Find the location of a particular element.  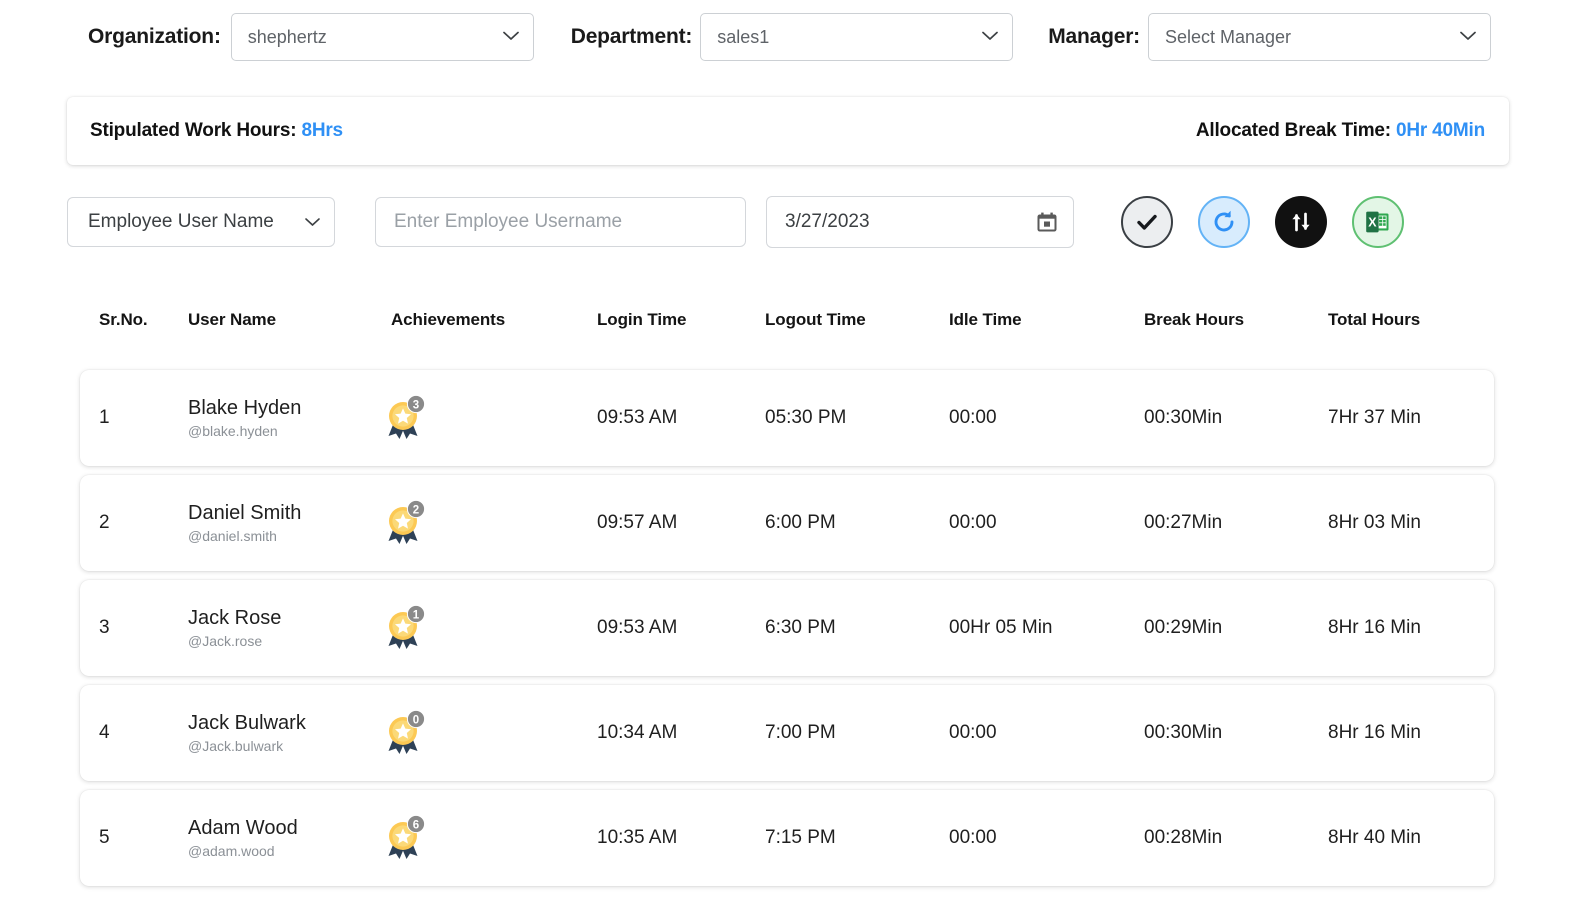

user-name: Jack Bulwark is located at coordinates (247, 723).